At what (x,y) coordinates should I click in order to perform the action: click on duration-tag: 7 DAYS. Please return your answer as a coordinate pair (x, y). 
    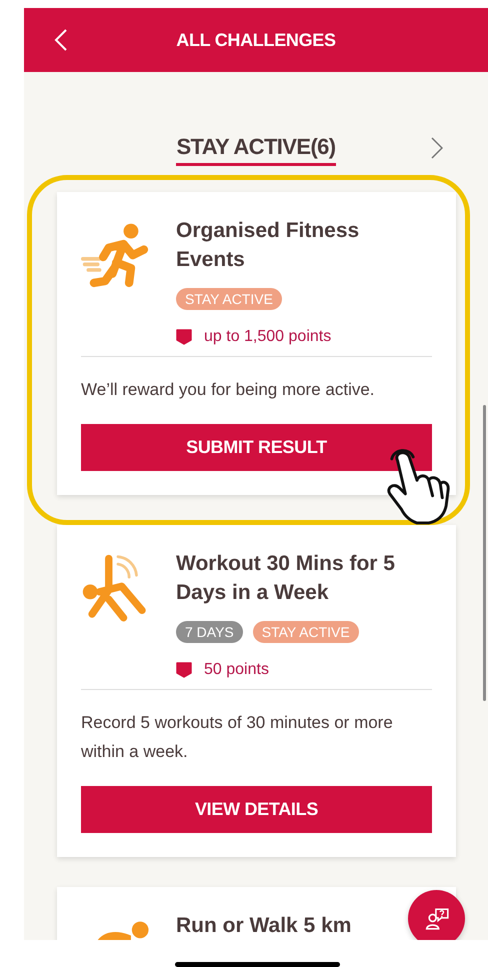
    Looking at the image, I should click on (209, 632).